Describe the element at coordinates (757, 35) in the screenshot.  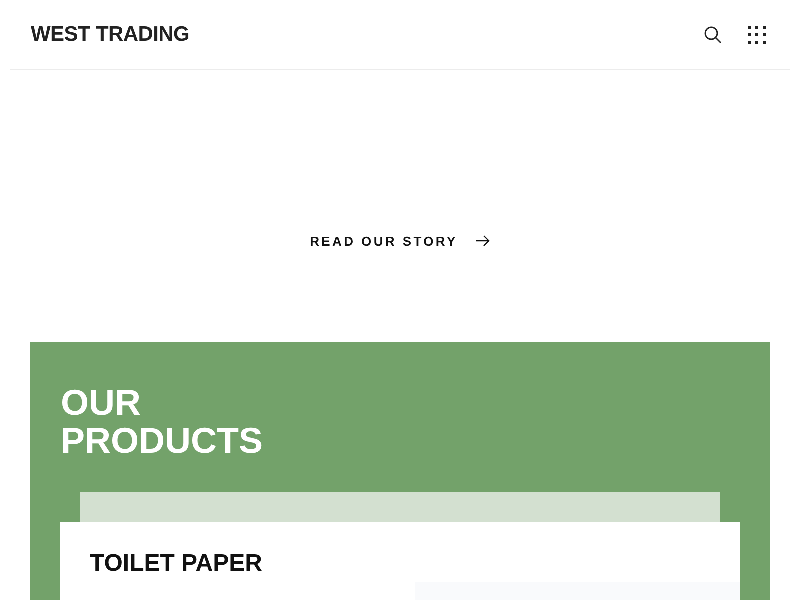
I see `grid-menu-icon` at that location.